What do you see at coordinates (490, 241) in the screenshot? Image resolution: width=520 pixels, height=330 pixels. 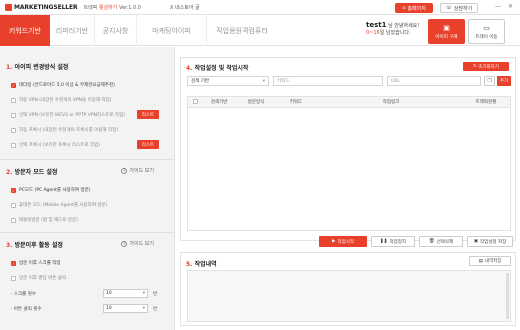 I see `save-settings-button: ▣ 작업설정 저장` at bounding box center [490, 241].